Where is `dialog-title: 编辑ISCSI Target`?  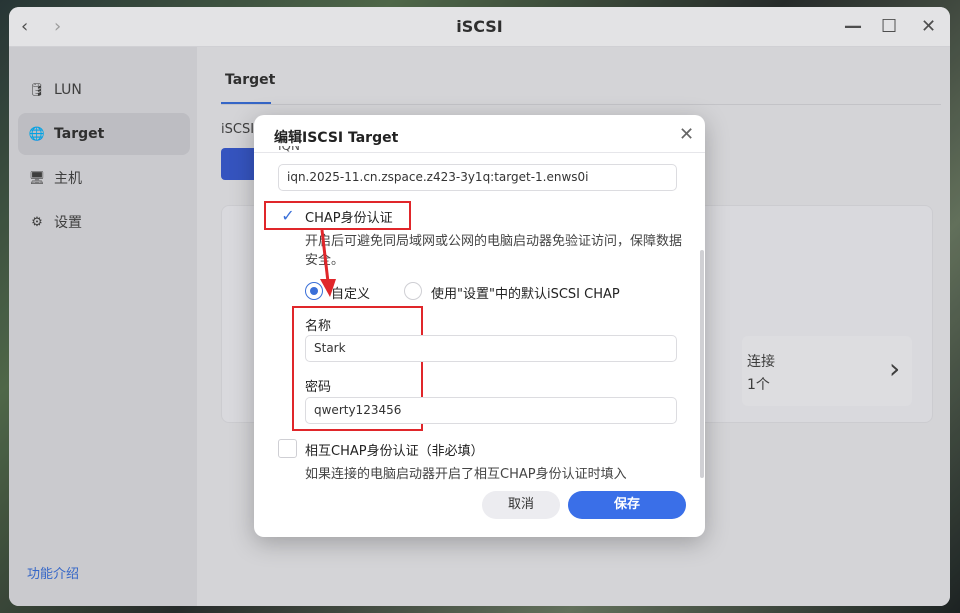 dialog-title: 编辑ISCSI Target is located at coordinates (336, 138).